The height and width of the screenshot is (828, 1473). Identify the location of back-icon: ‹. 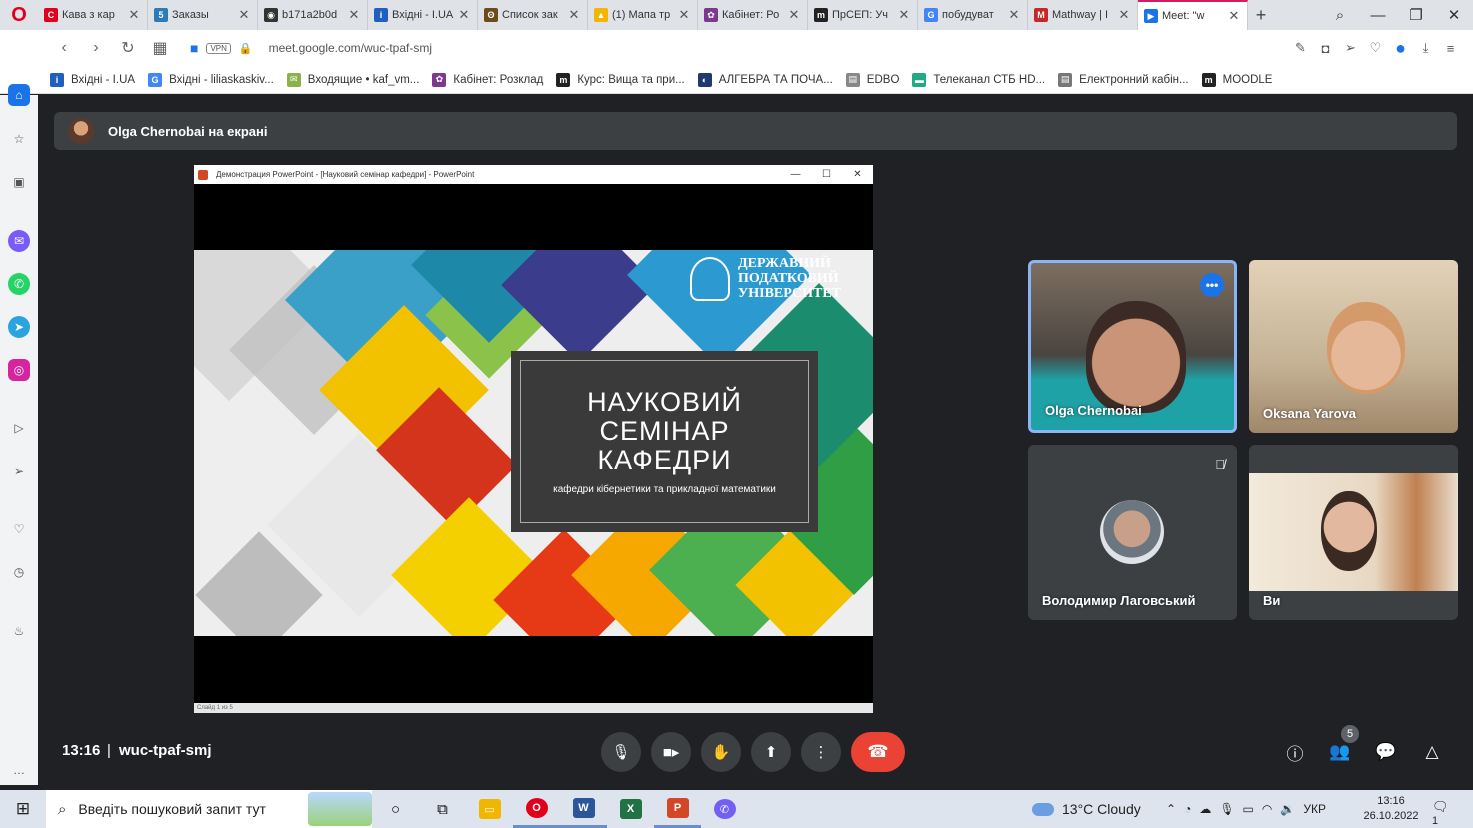
(64, 48).